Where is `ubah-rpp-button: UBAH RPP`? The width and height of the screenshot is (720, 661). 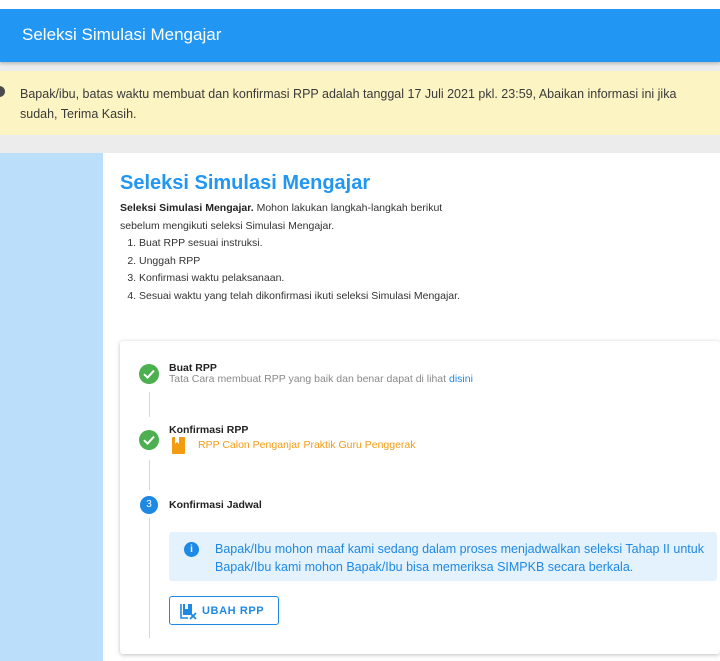 ubah-rpp-button: UBAH RPP is located at coordinates (224, 610).